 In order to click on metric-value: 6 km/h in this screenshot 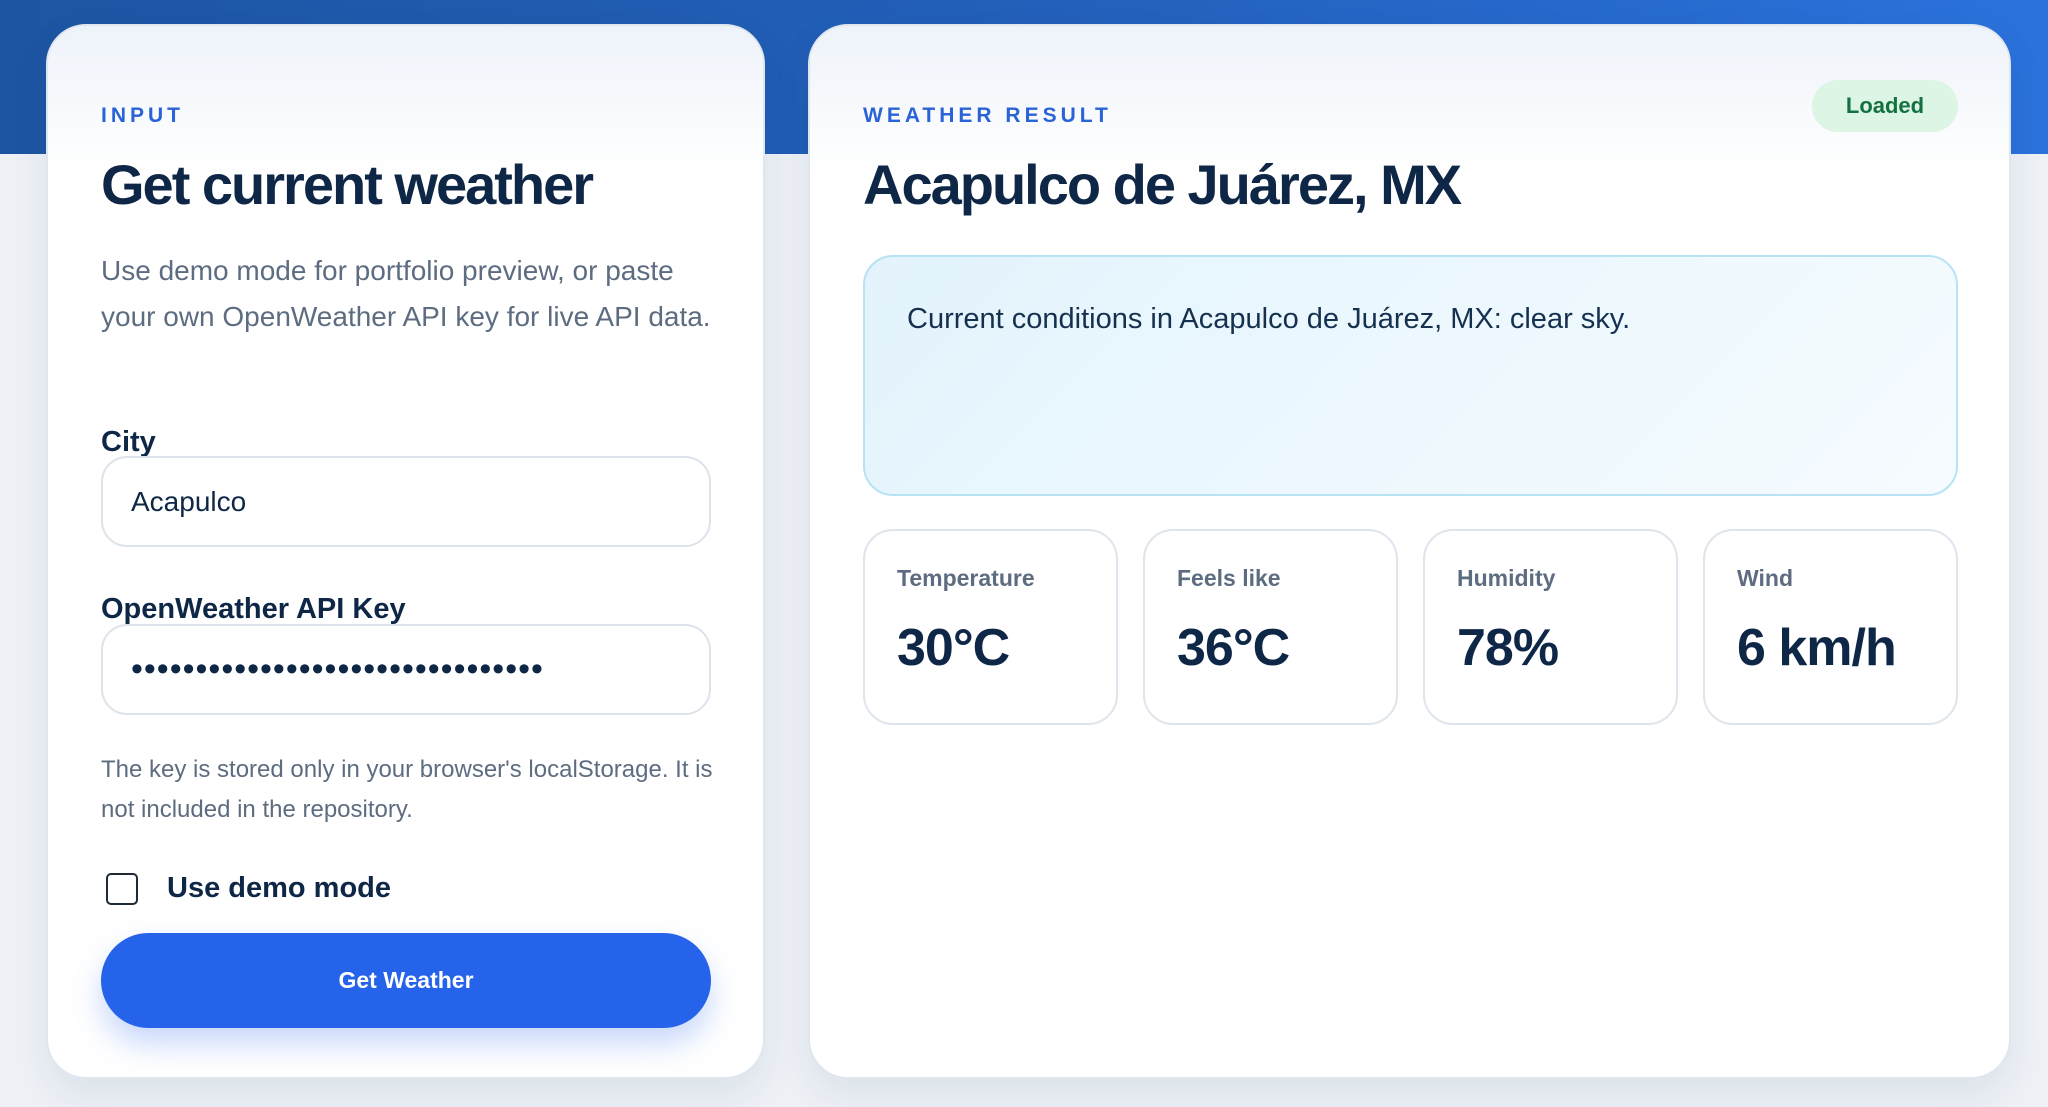, I will do `click(1817, 648)`.